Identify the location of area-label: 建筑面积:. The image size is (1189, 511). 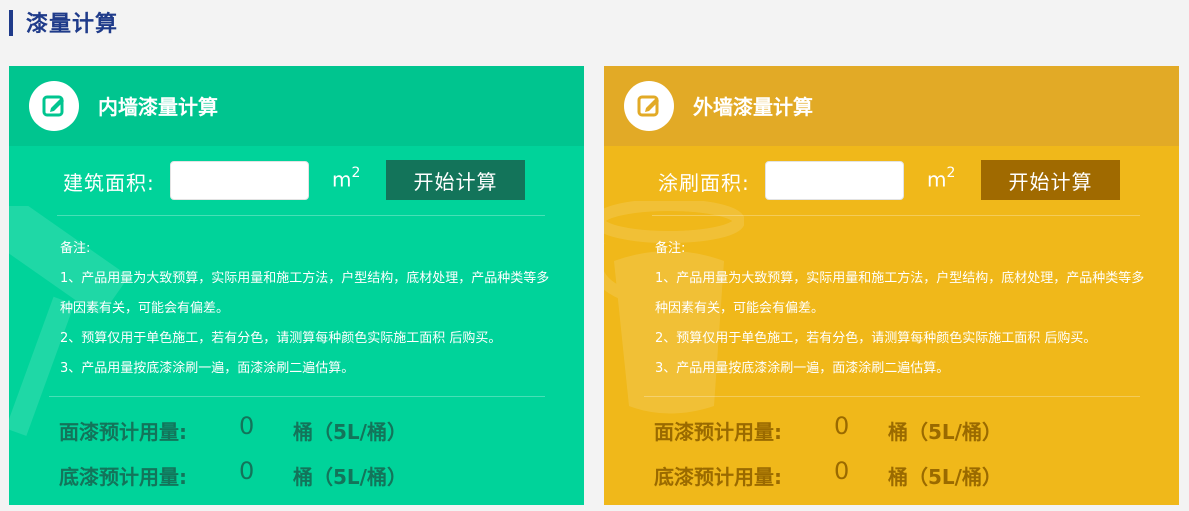
(109, 183).